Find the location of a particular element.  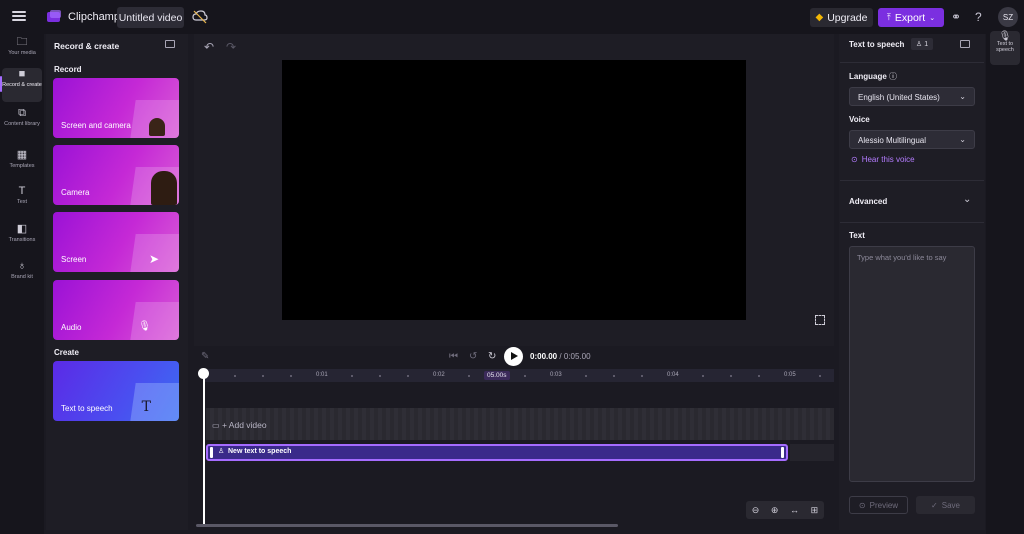

tick-label: 0:01 is located at coordinates (322, 375).